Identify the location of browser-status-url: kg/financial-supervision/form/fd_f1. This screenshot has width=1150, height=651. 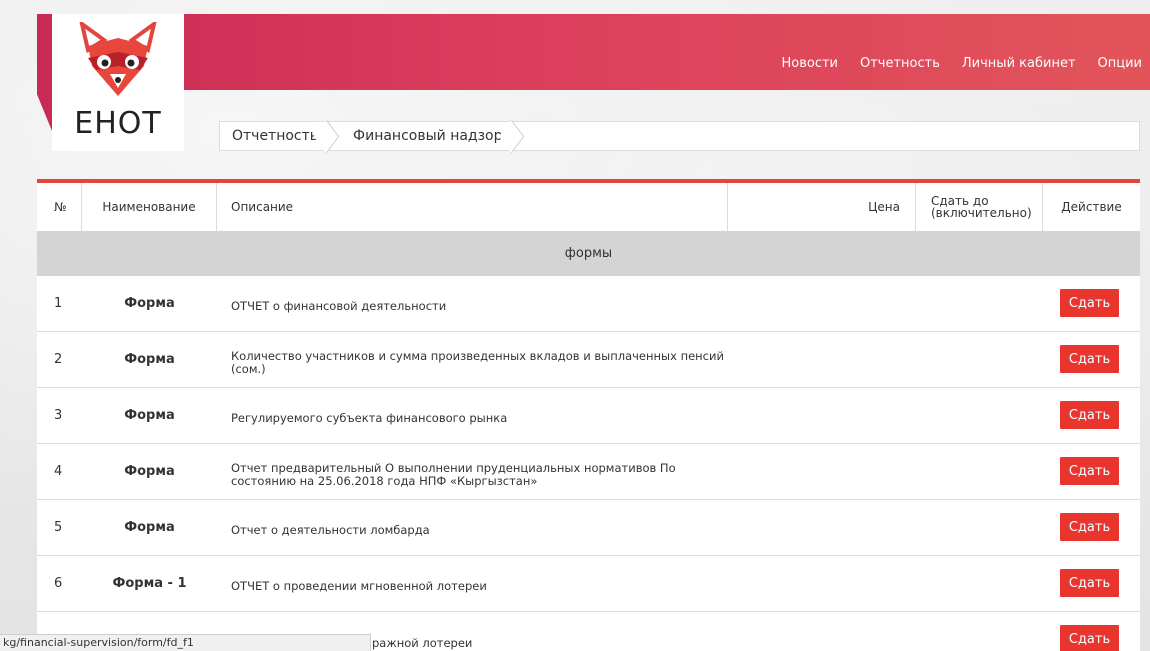
(185, 642).